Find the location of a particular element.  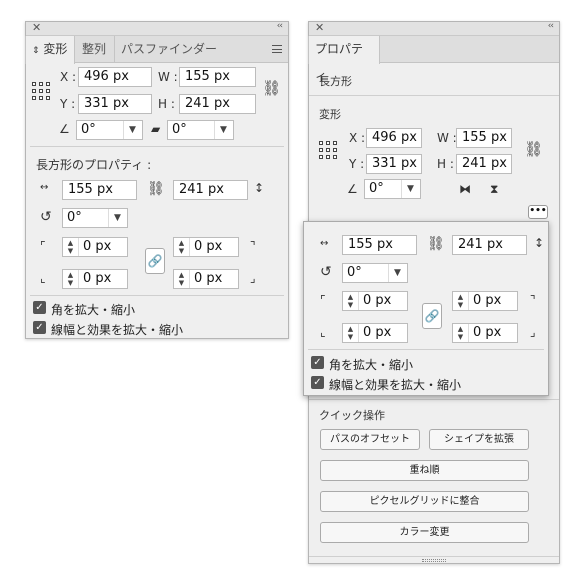

quick-actions-title: クイック操作 is located at coordinates (352, 415).